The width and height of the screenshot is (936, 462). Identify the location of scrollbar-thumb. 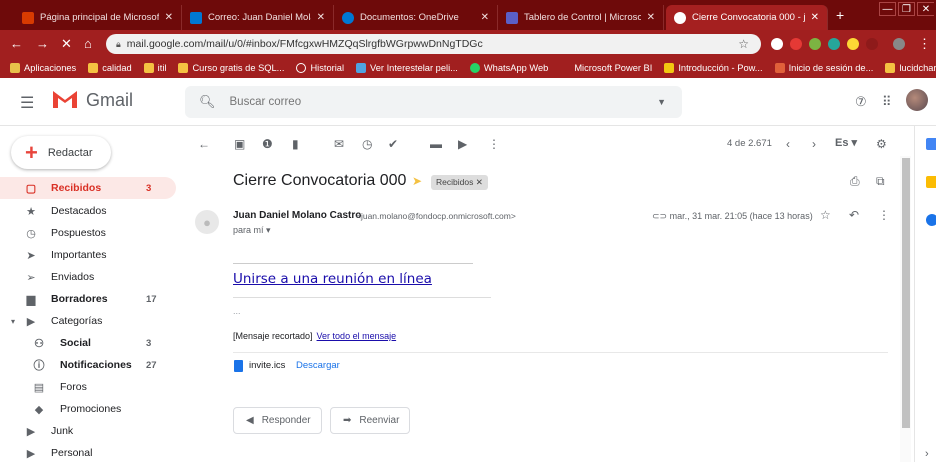
(906, 293).